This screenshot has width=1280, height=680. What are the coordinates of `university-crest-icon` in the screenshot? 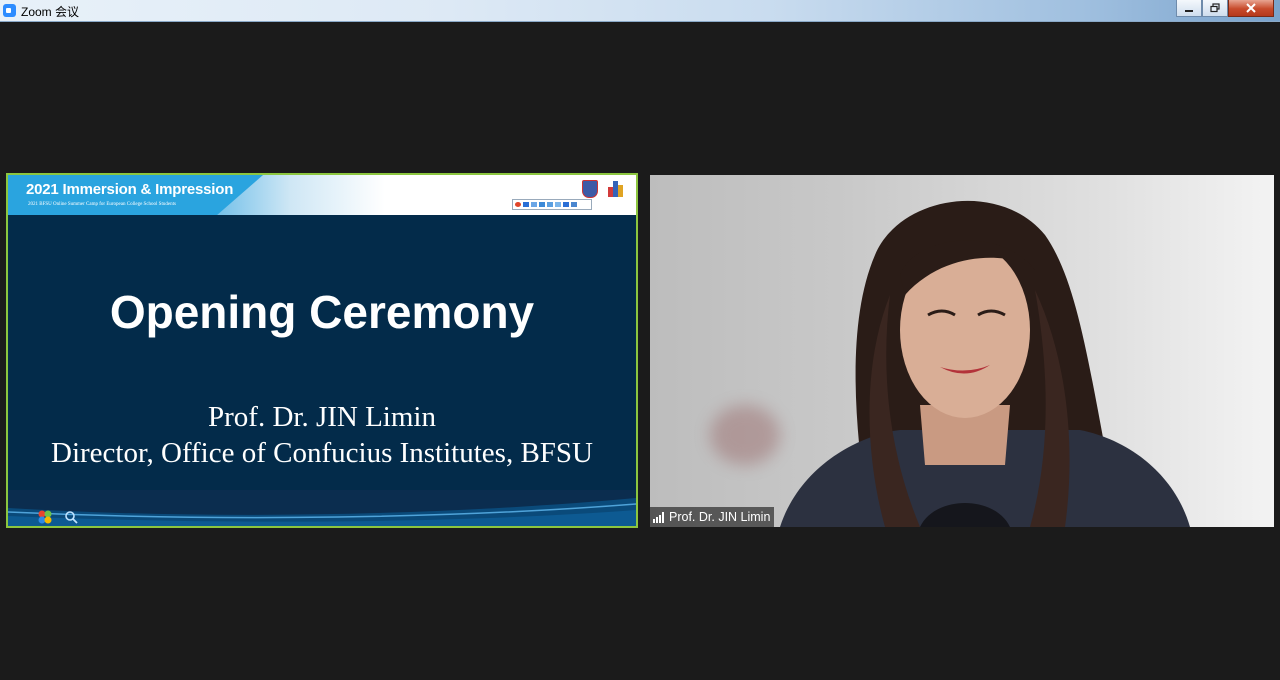 It's located at (590, 189).